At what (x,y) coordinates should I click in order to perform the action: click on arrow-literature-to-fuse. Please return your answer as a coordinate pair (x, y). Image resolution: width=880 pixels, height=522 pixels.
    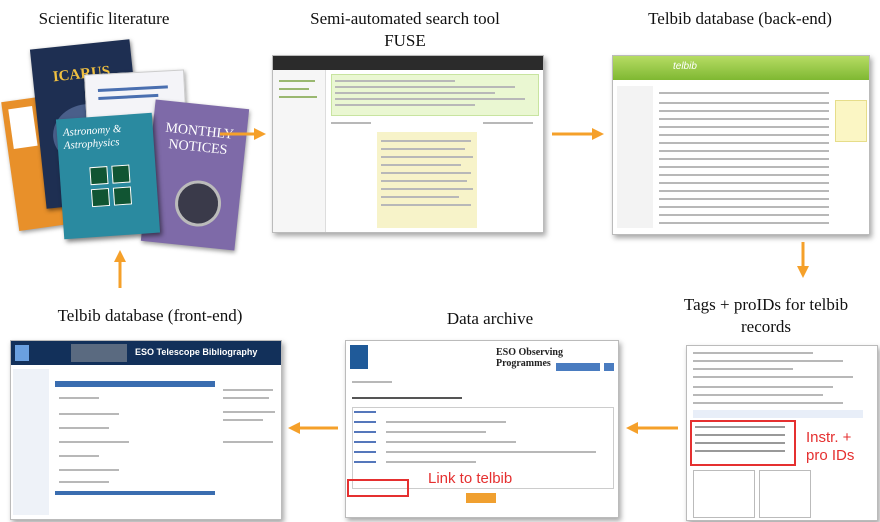
    Looking at the image, I should click on (243, 134).